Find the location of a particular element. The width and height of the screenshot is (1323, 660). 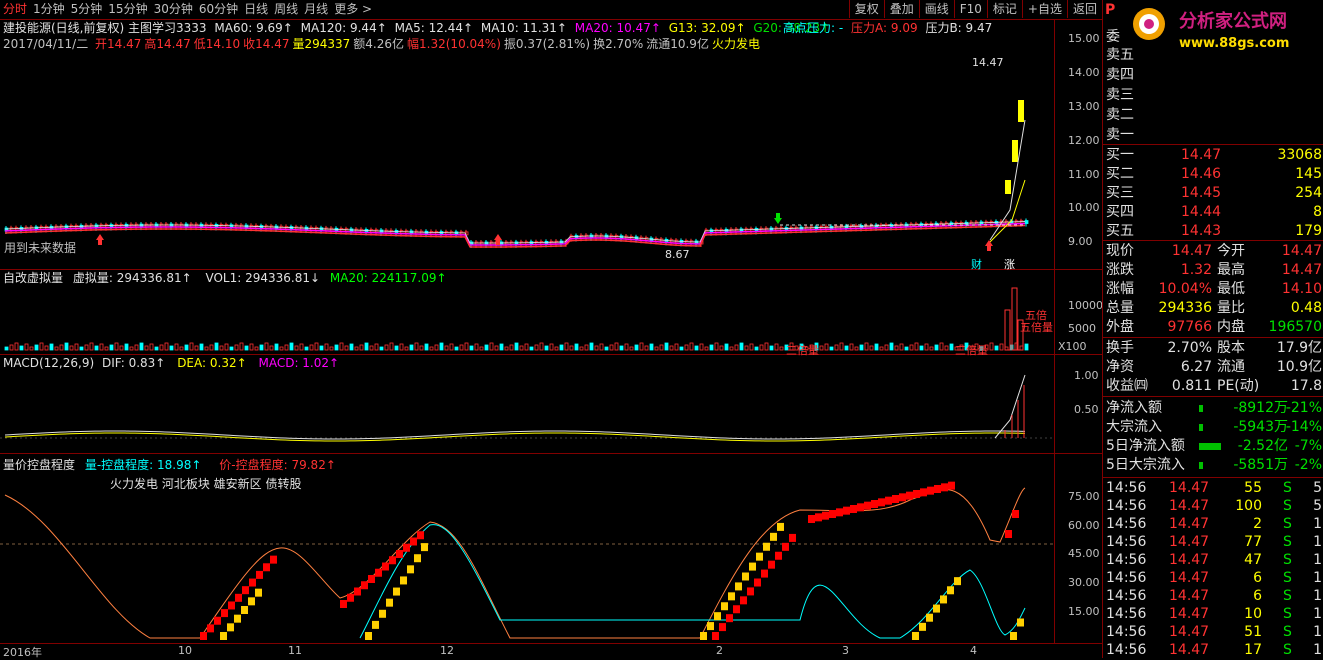

toolbar-button-1: 叠加 is located at coordinates (901, 9).